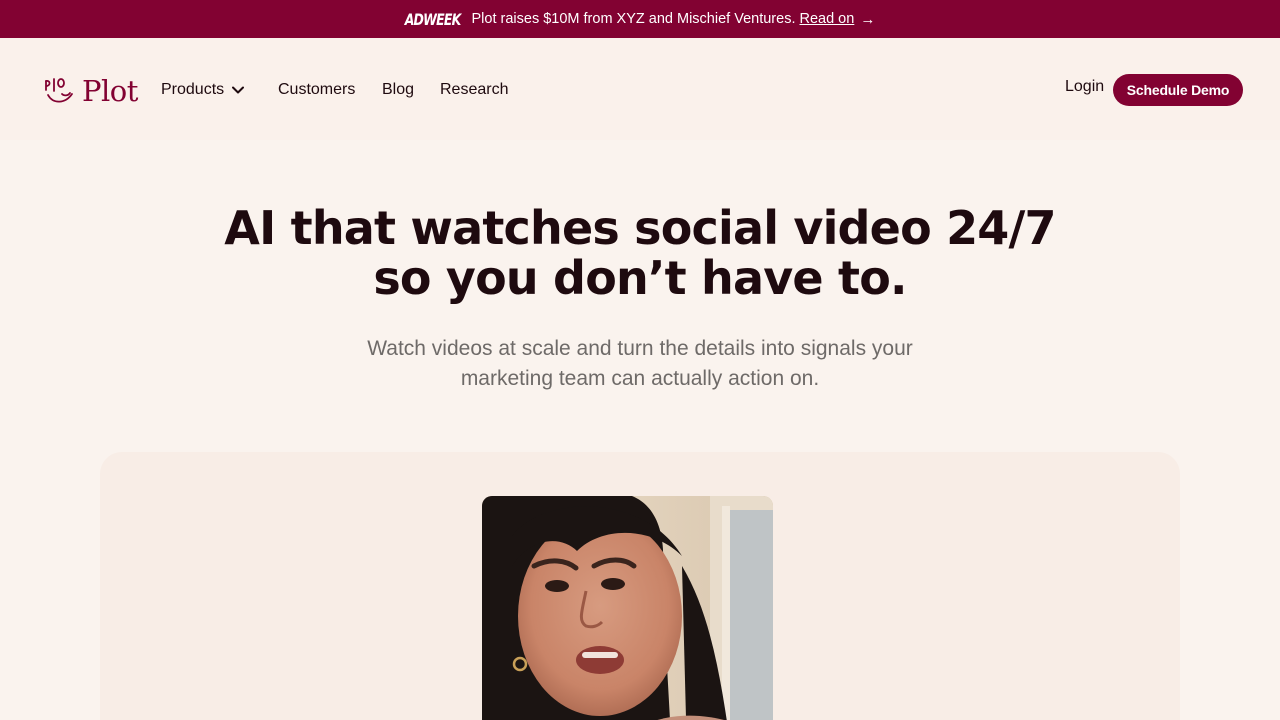 The height and width of the screenshot is (720, 1280). What do you see at coordinates (640, 228) in the screenshot?
I see `hero-title-line1: AI that watches social video 24/7` at bounding box center [640, 228].